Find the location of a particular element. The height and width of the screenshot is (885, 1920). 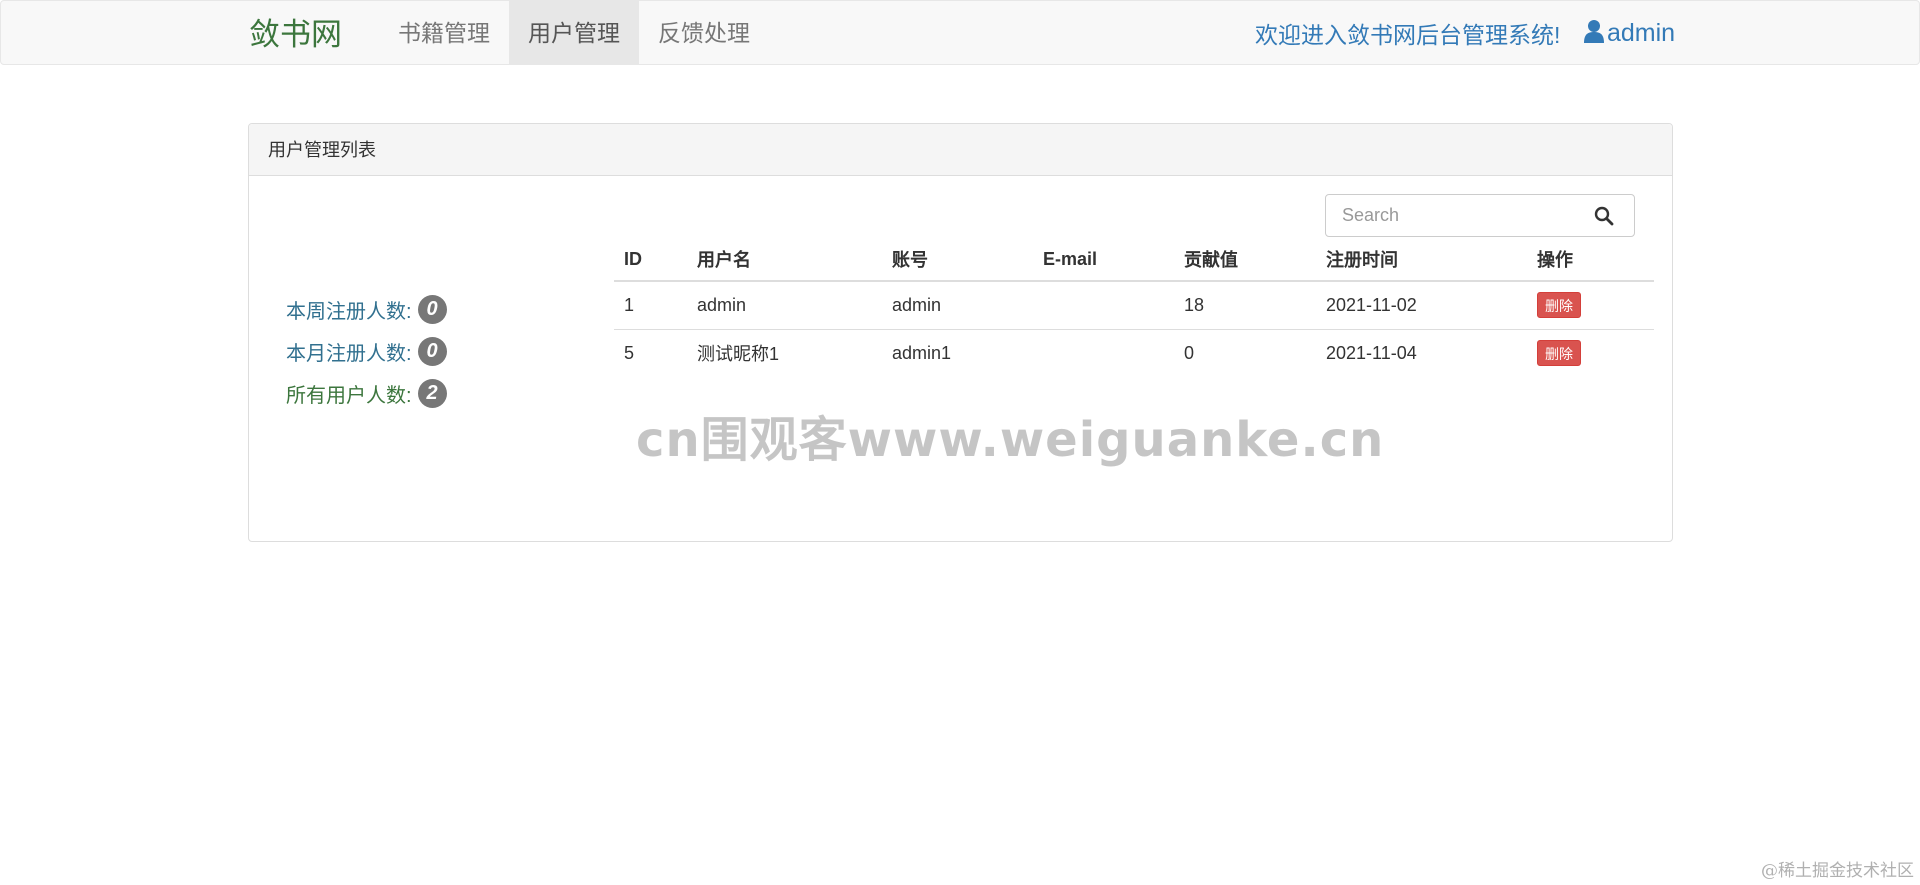

col-username: 用户名 is located at coordinates (784, 260).